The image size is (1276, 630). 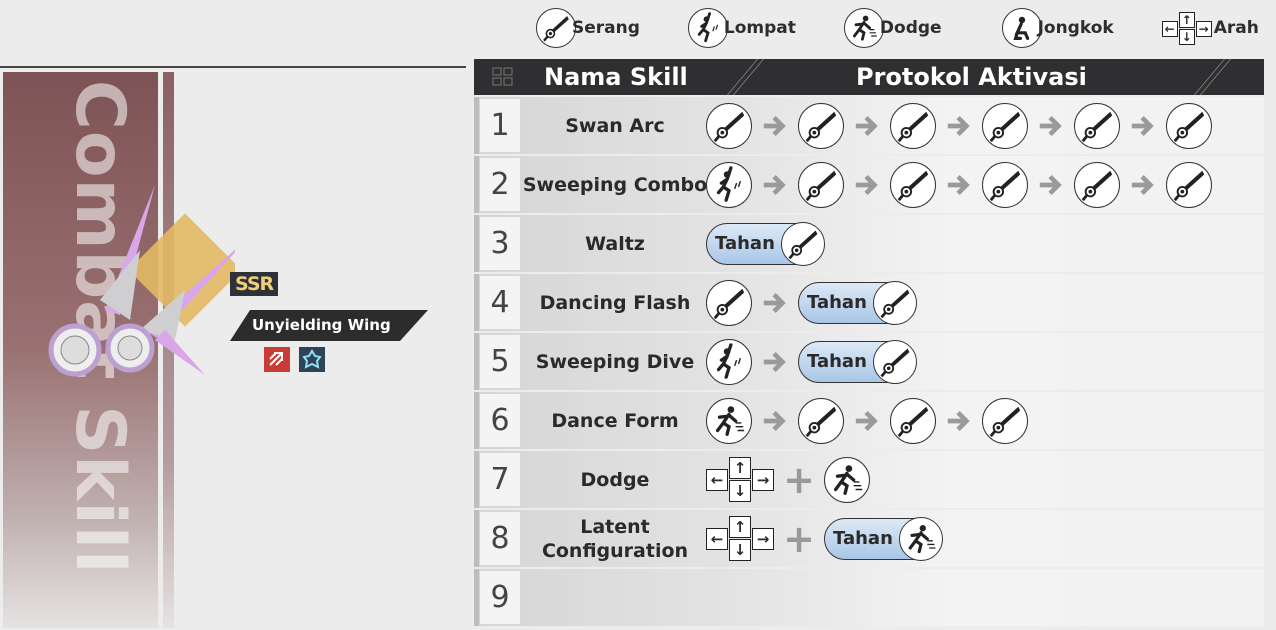 What do you see at coordinates (615, 361) in the screenshot?
I see `skill-name: Sweeping Dive` at bounding box center [615, 361].